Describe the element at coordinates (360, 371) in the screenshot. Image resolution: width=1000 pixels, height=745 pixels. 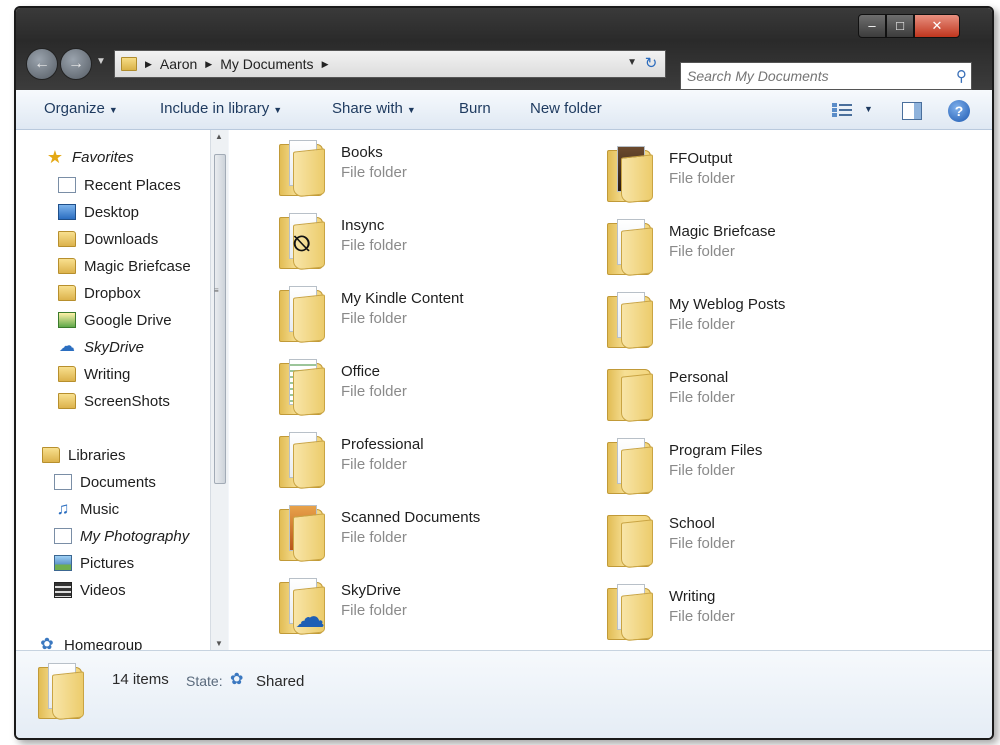
I see `file-name: Office` at that location.